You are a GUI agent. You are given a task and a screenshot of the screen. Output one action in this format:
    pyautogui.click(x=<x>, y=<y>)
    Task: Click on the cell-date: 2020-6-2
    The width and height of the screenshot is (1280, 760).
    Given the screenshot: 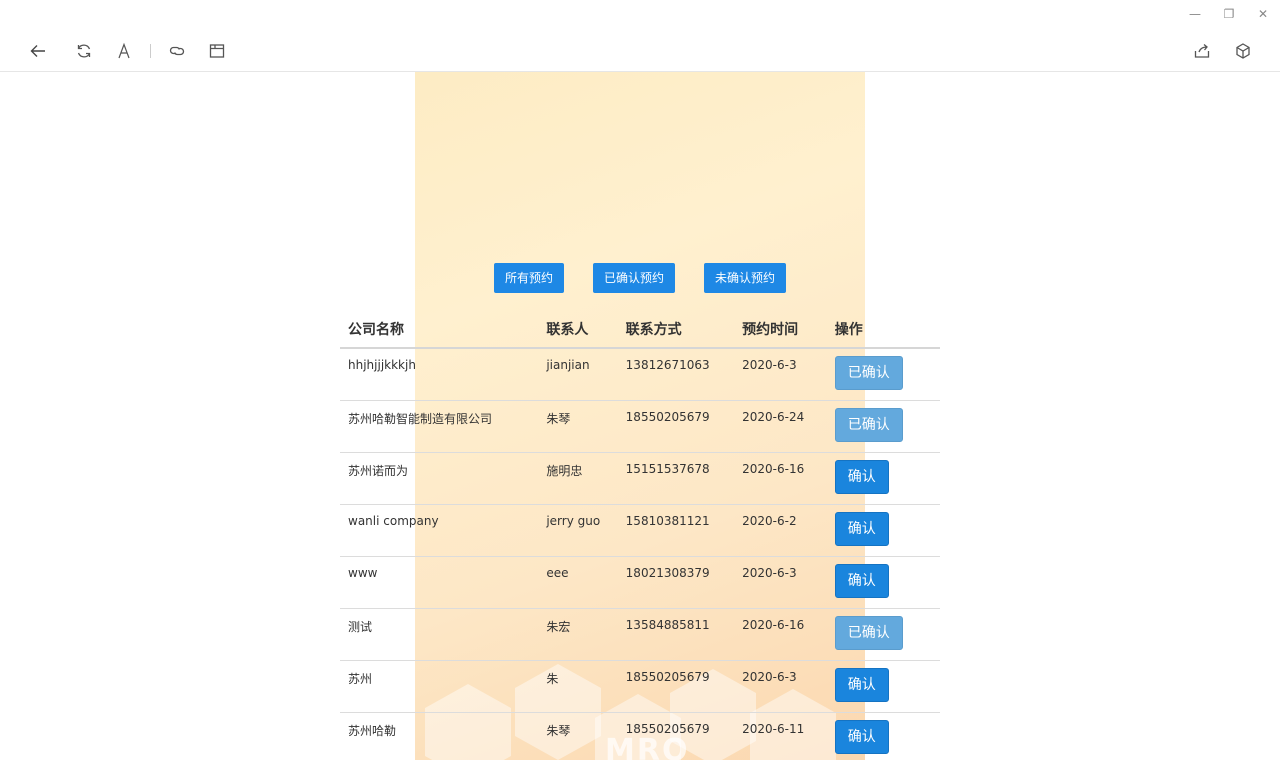 What is the action you would take?
    pyautogui.click(x=780, y=530)
    